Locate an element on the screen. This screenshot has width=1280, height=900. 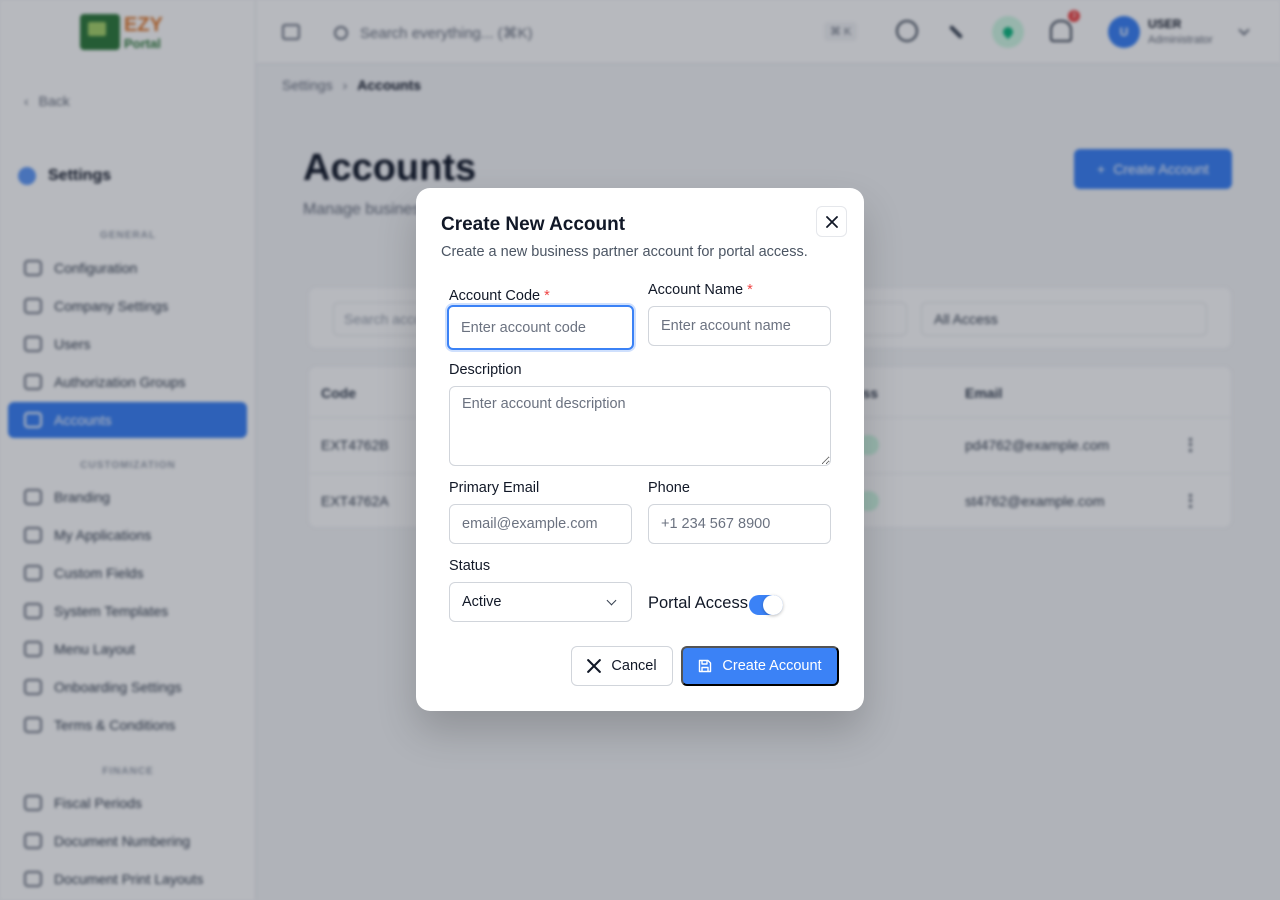
status-select: Active is located at coordinates (540, 602).